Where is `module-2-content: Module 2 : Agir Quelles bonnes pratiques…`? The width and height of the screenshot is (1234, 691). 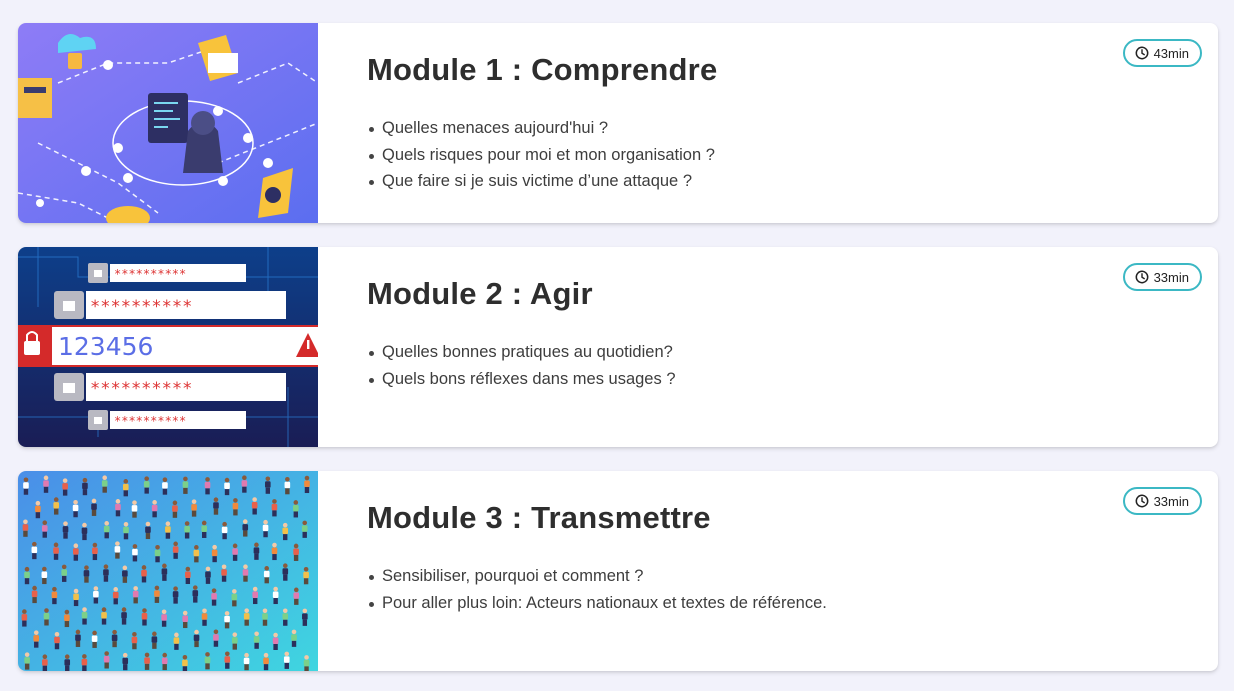
module-2-content: Module 2 : Agir Quelles bonnes pratiques… is located at coordinates (782, 333).